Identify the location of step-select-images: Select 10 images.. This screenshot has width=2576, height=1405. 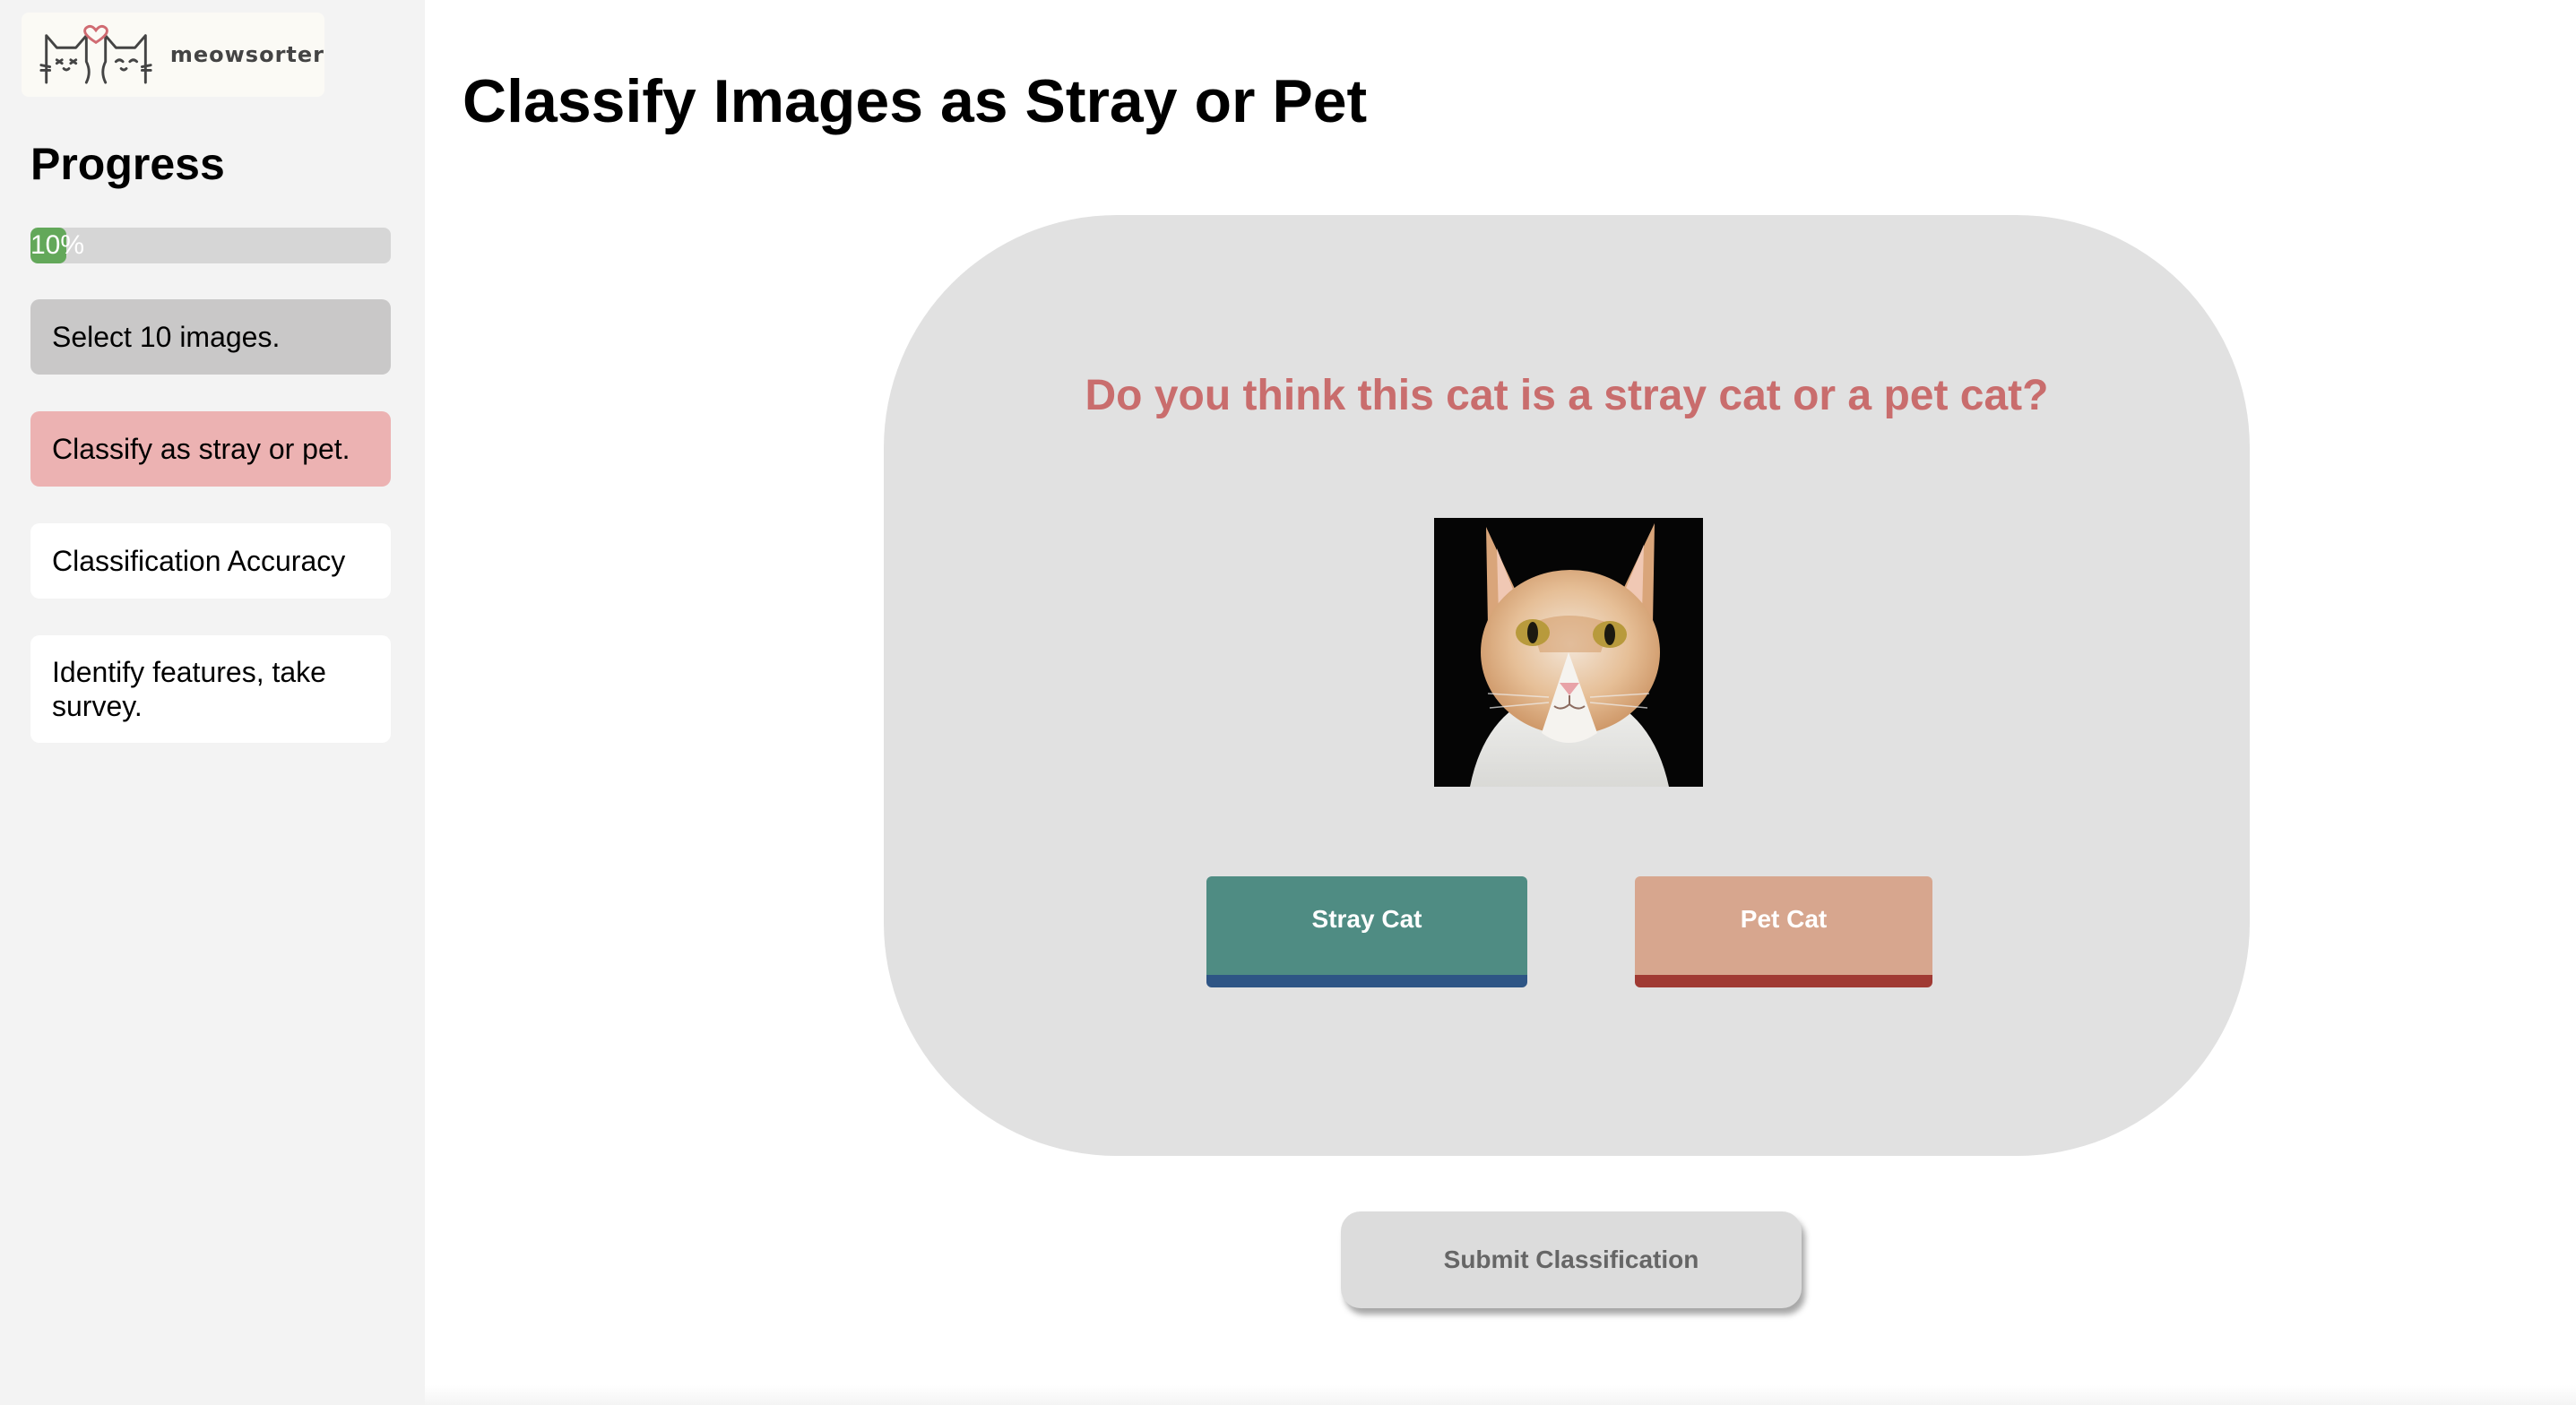
(210, 337).